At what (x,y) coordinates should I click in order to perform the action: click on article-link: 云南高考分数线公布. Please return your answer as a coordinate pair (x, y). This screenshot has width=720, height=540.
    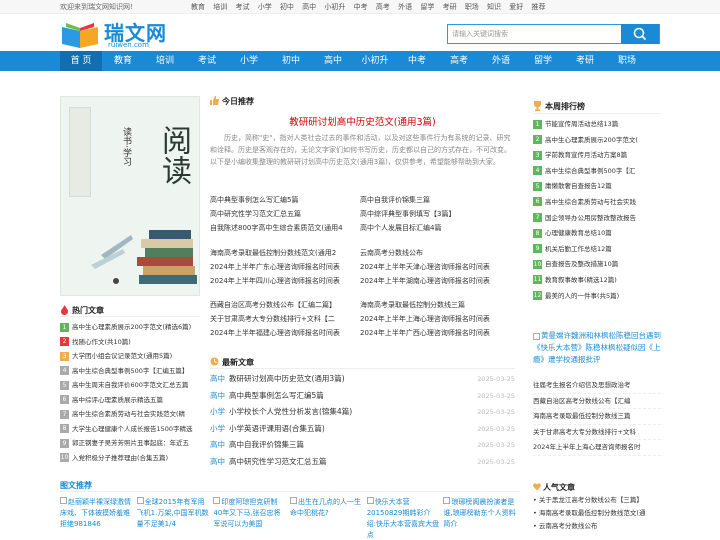
    Looking at the image, I should click on (435, 253).